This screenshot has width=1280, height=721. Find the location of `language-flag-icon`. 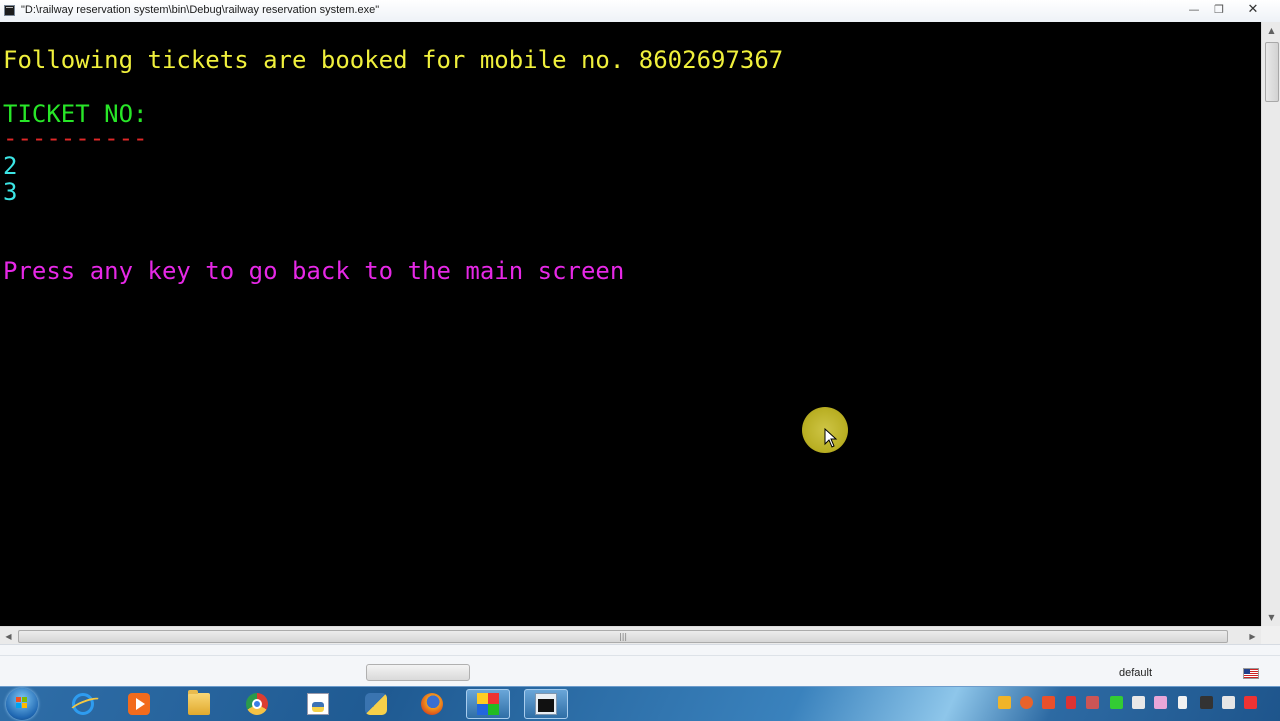

language-flag-icon is located at coordinates (1251, 673).